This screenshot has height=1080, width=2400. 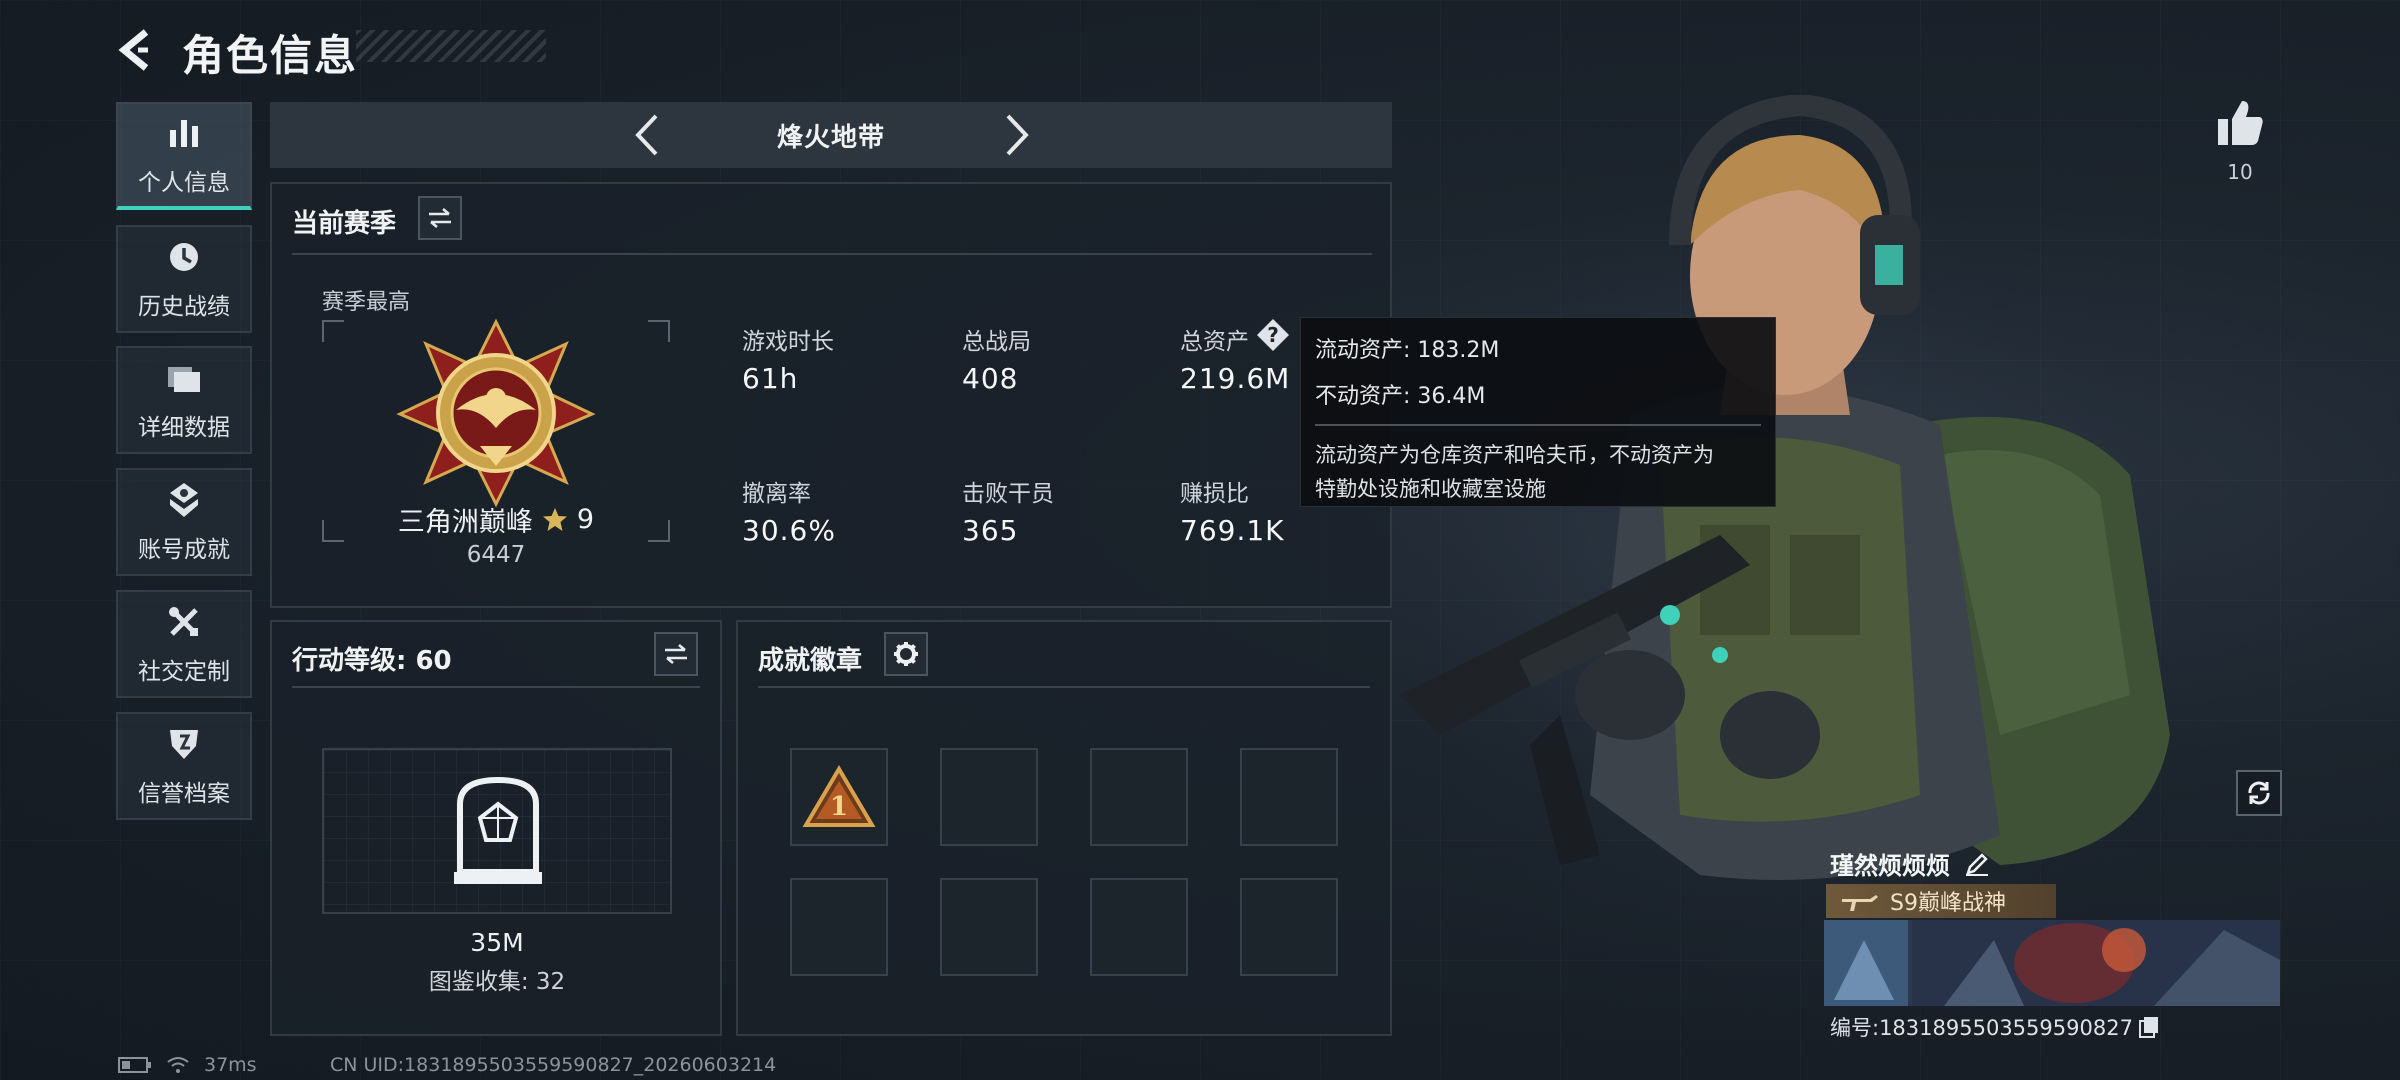 What do you see at coordinates (372, 661) in the screenshot?
I see `action-level-title: 行动等级: 60` at bounding box center [372, 661].